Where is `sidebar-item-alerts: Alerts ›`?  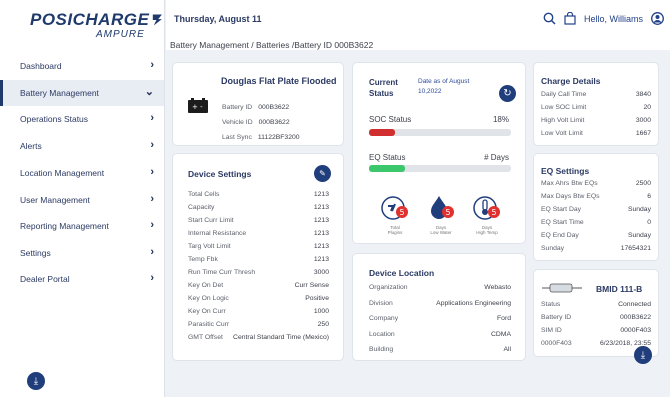 sidebar-item-alerts: Alerts › is located at coordinates (82, 146).